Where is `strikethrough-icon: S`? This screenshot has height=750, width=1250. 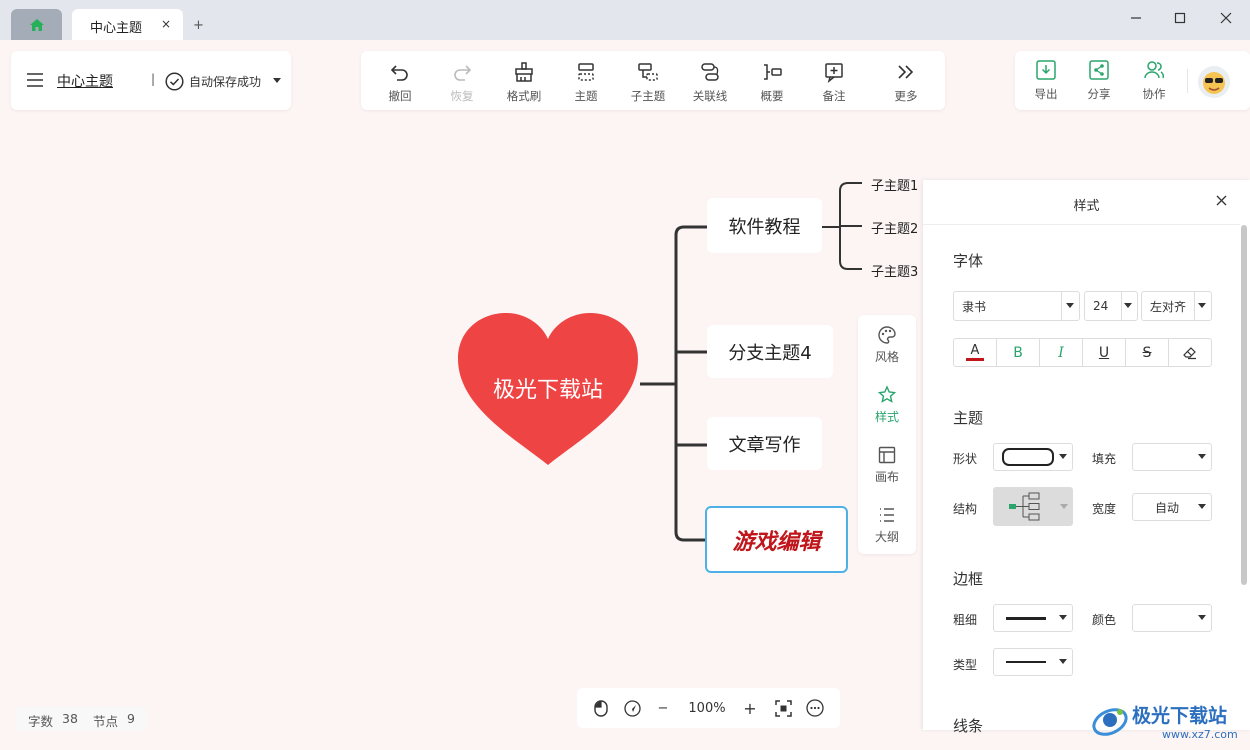
strikethrough-icon: S is located at coordinates (1147, 352).